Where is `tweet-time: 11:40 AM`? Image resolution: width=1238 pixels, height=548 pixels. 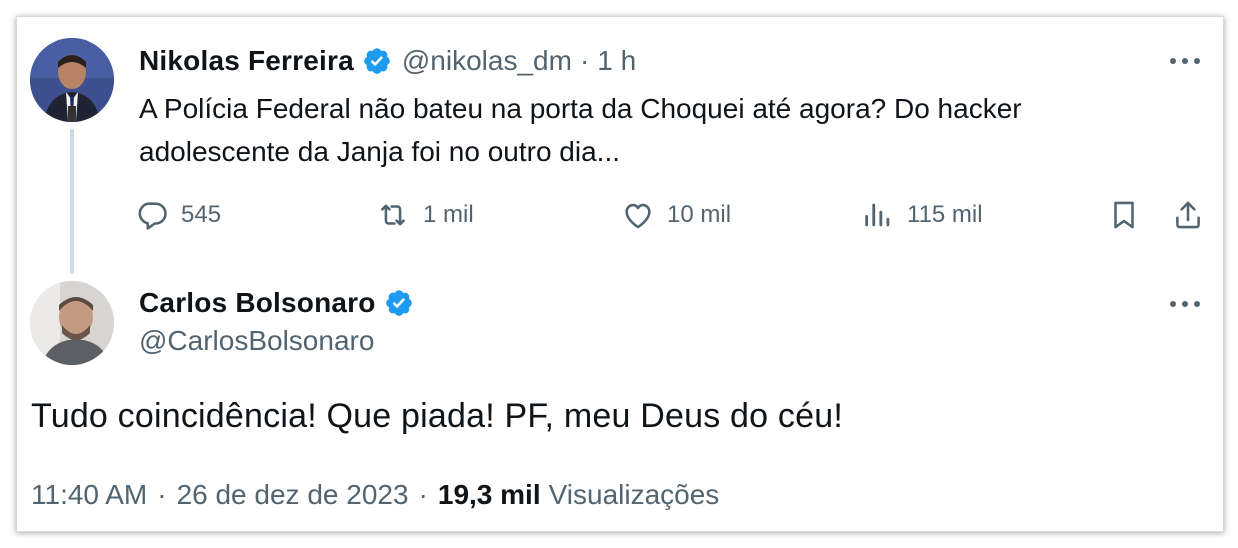 tweet-time: 11:40 AM is located at coordinates (89, 495).